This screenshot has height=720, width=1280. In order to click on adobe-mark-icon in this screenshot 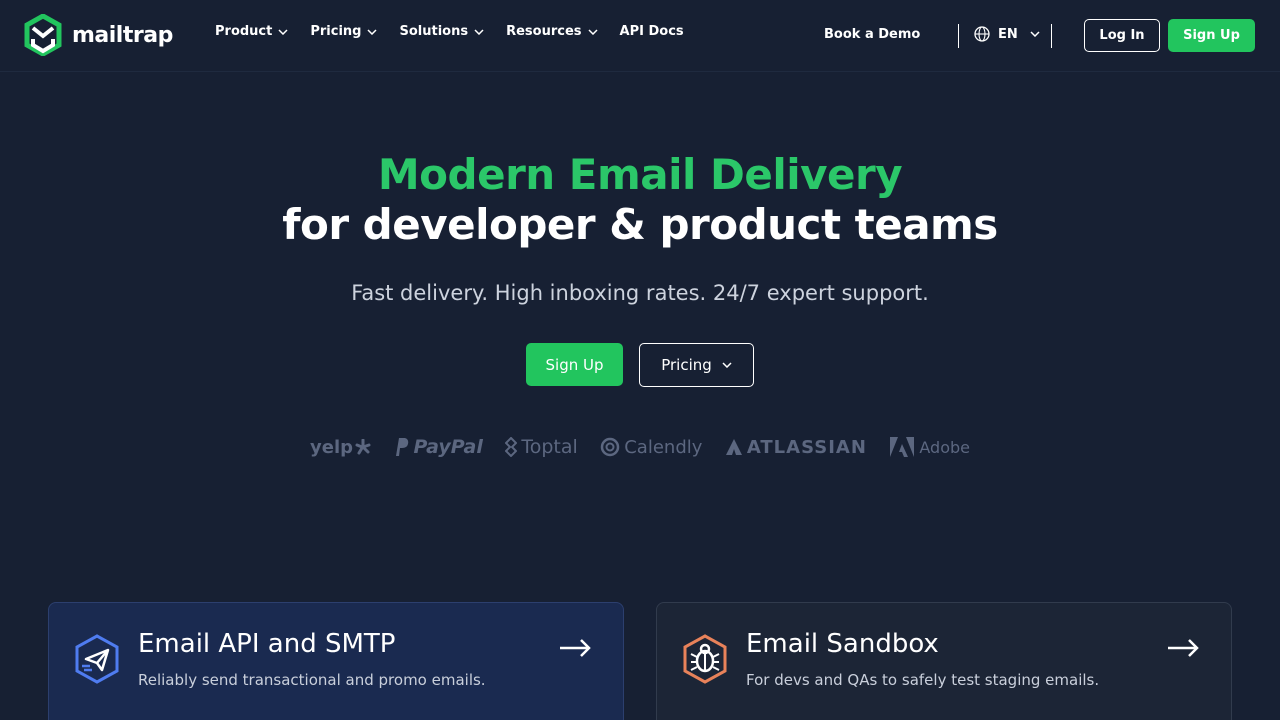, I will do `click(902, 447)`.